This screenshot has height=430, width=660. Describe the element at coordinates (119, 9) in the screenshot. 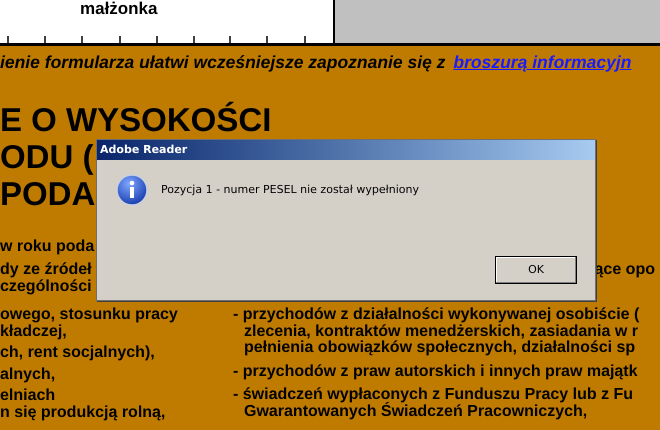

I see `field-label: małżonka` at that location.